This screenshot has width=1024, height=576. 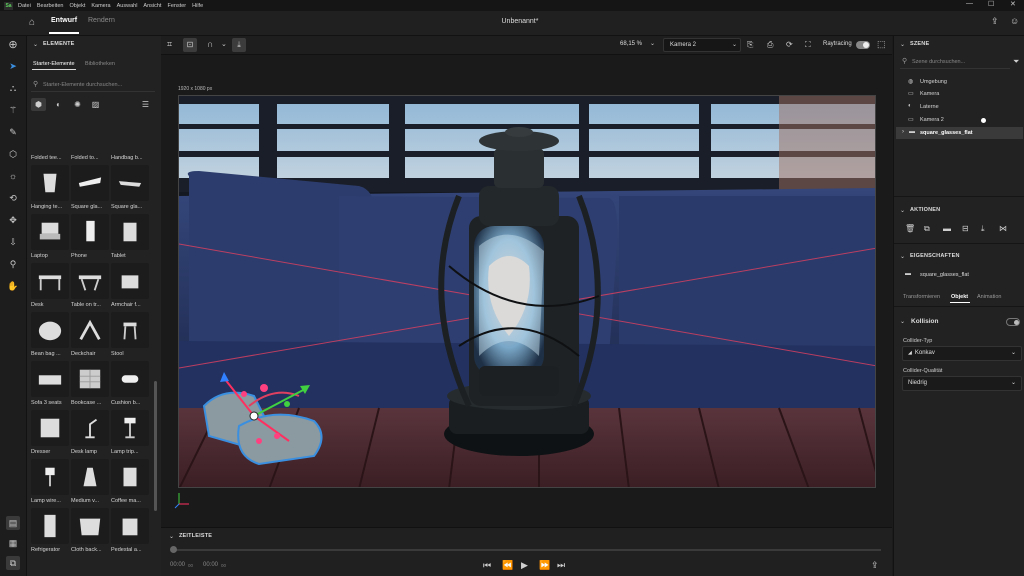 I want to click on close-icon: ✕, so click(x=1013, y=4).